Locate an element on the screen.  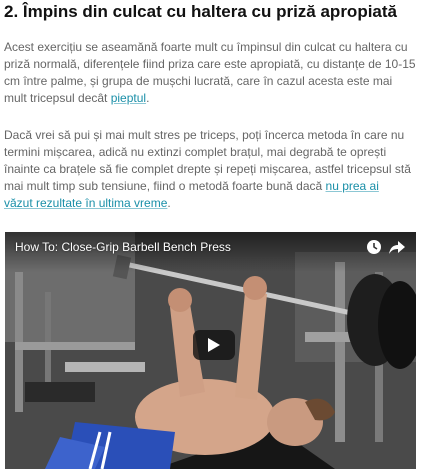
chest-link: pieptul is located at coordinates (128, 98).